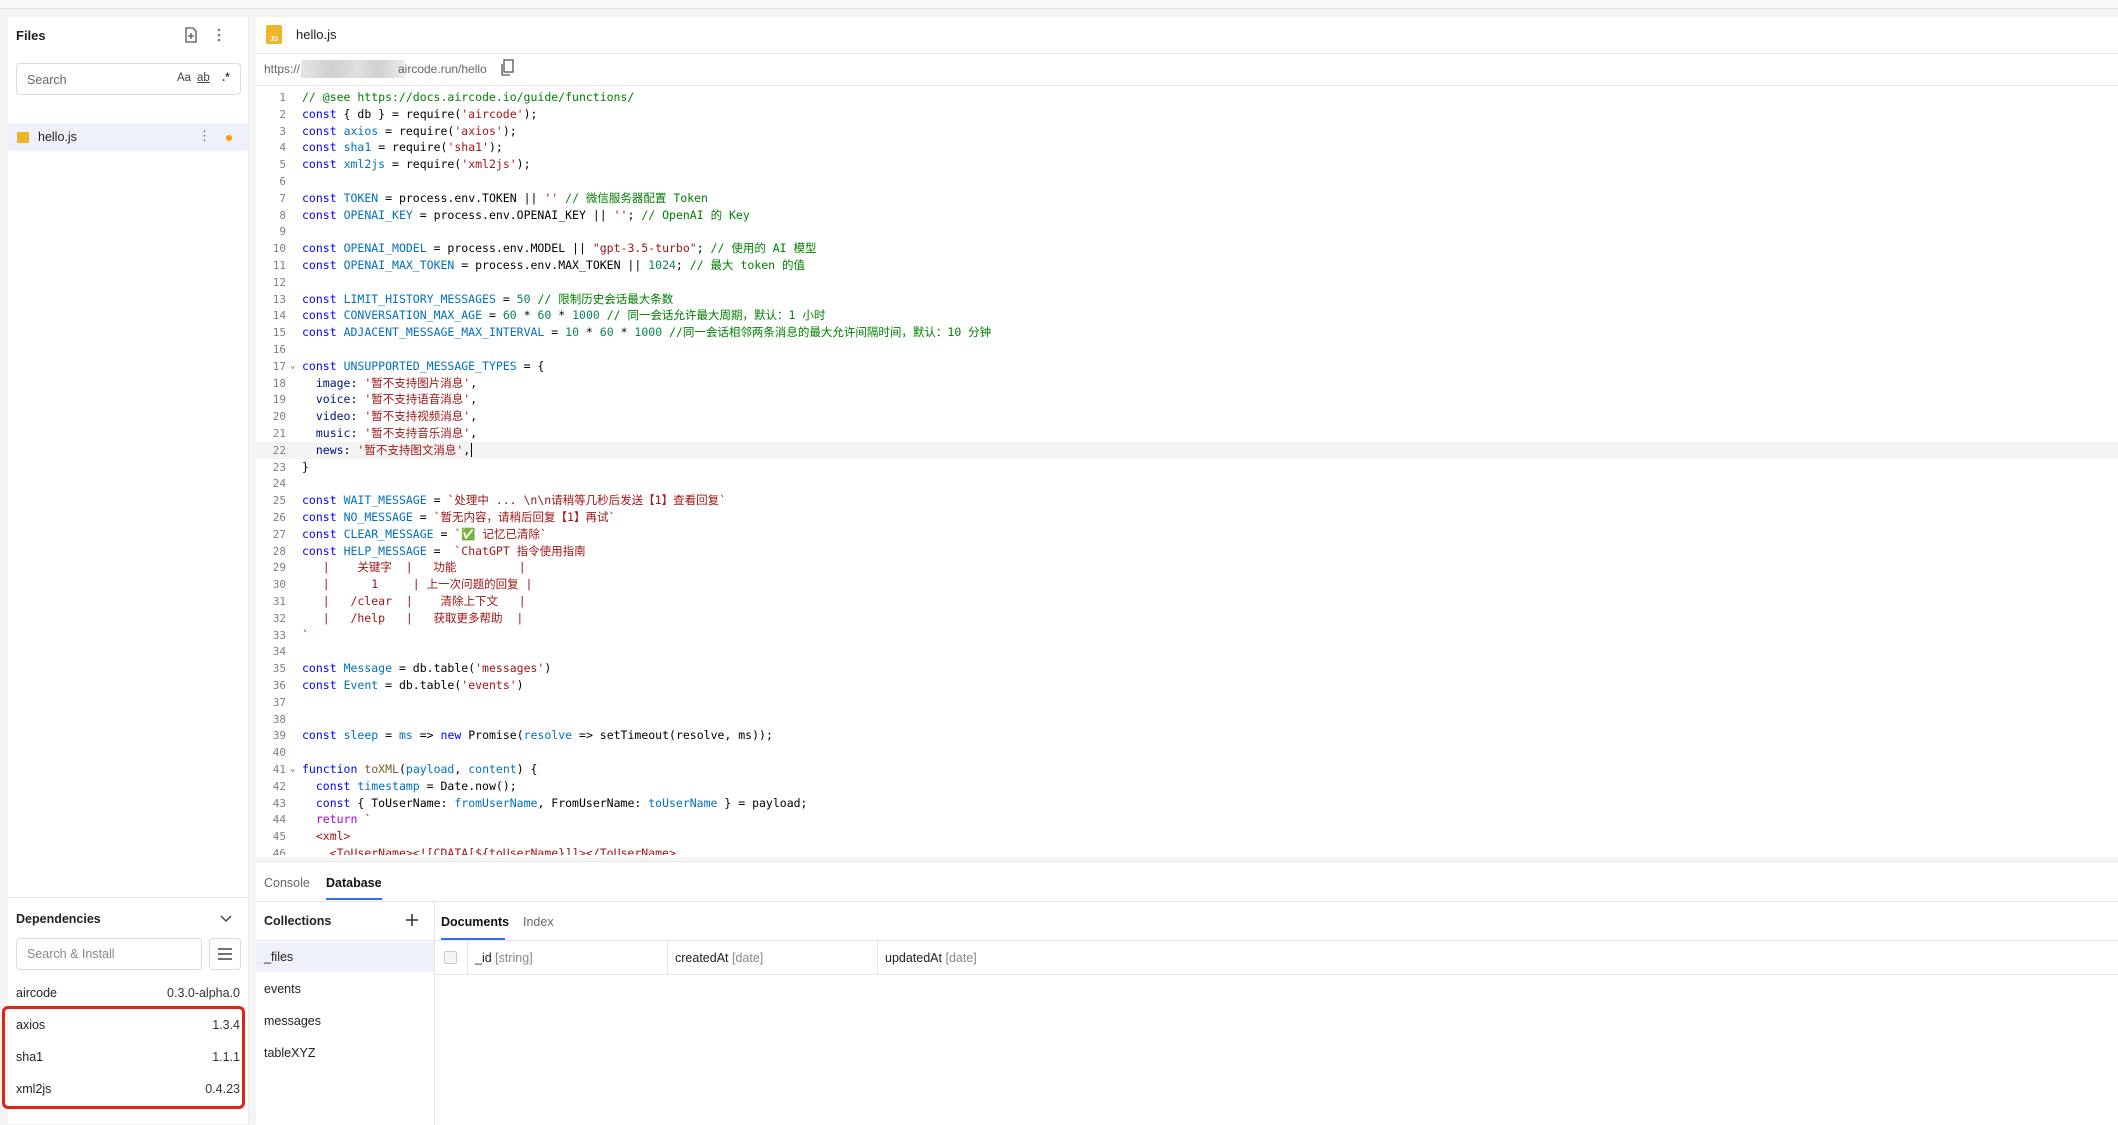 The height and width of the screenshot is (1125, 2118). Describe the element at coordinates (468, 785) in the screenshot. I see `code-token: = Date.now();` at that location.